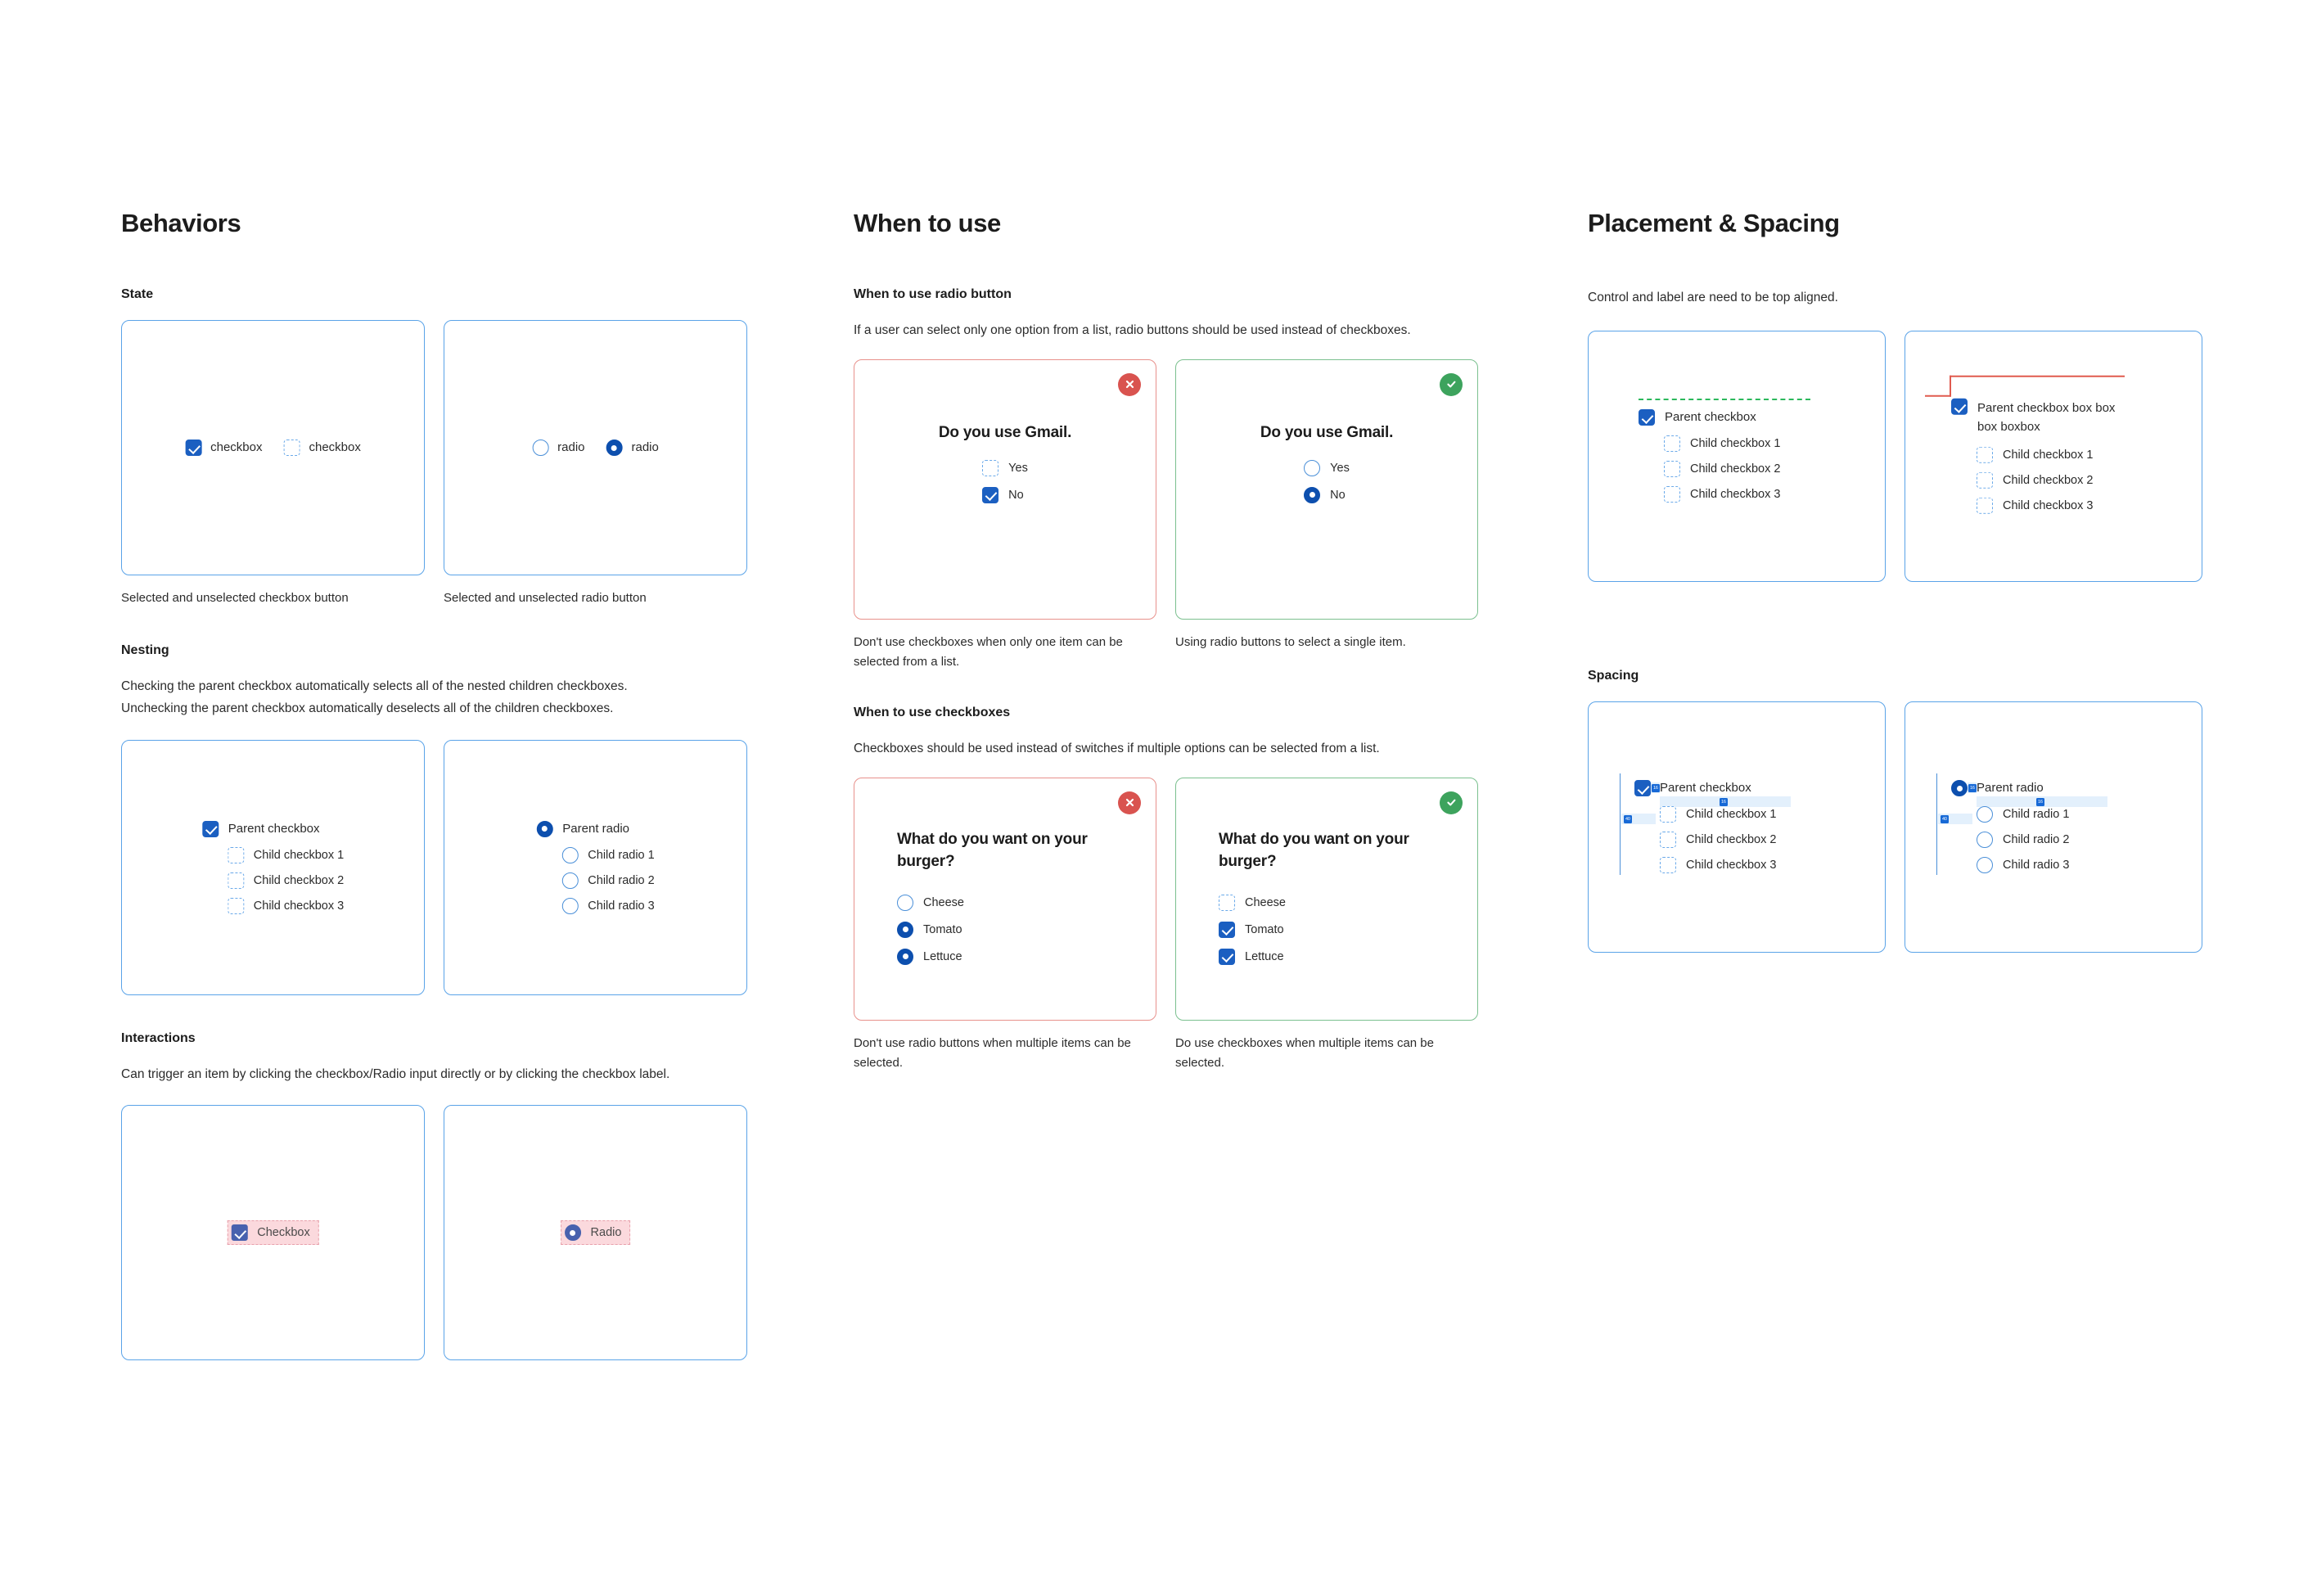  Describe the element at coordinates (2053, 788) in the screenshot. I see `spacing-parent-radio: 16 Parent radio` at that location.